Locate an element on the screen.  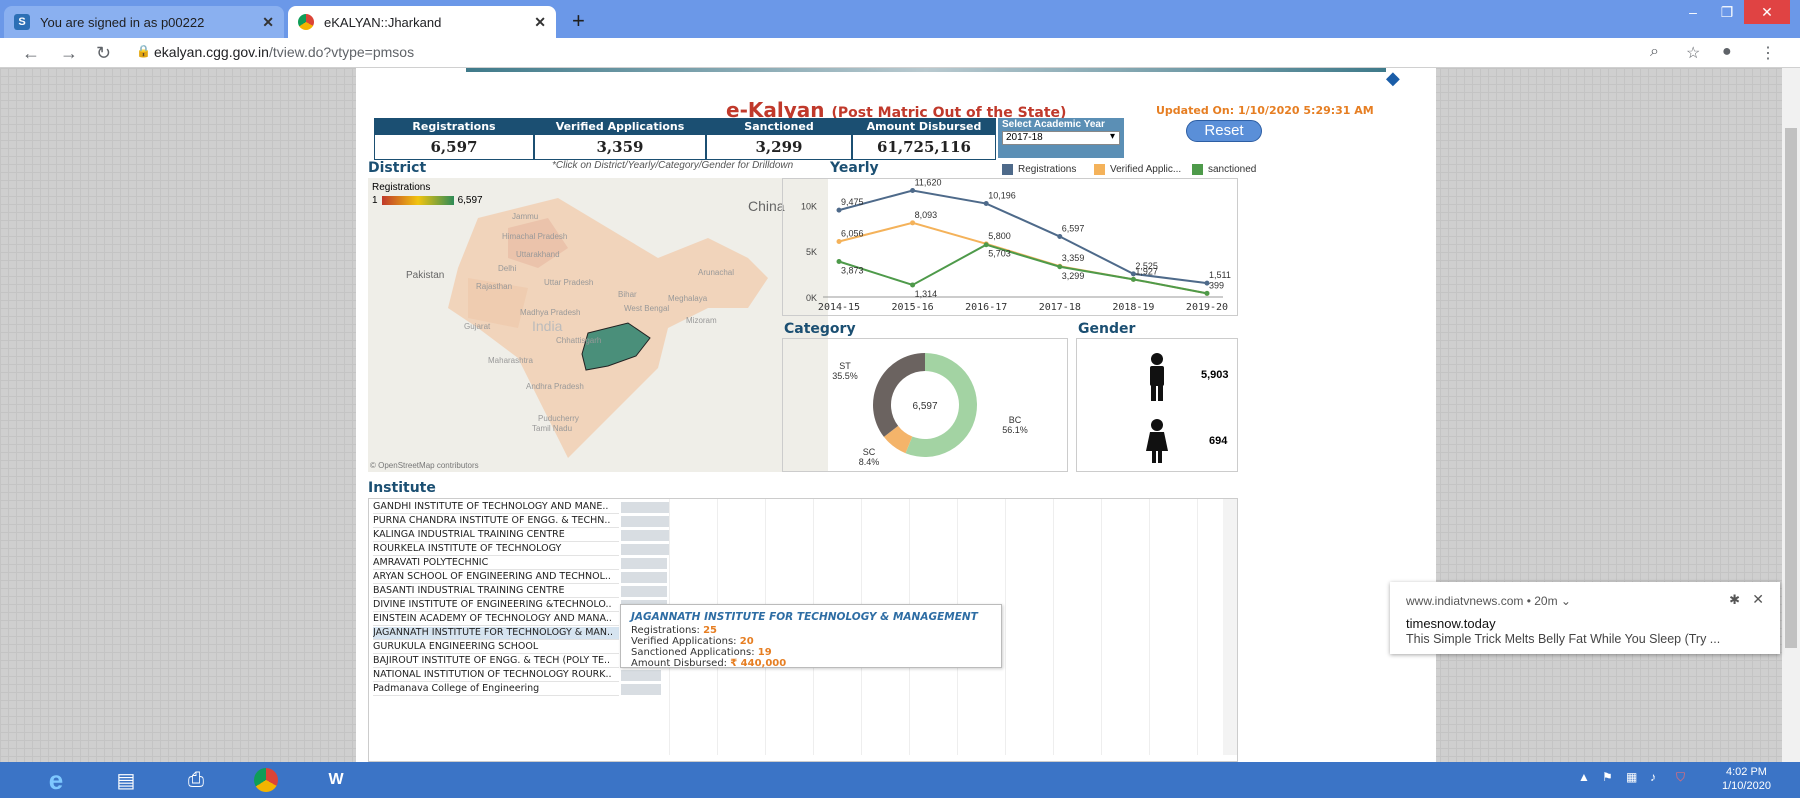
shield-icon: ⛉ is located at coordinates (1680, 777).